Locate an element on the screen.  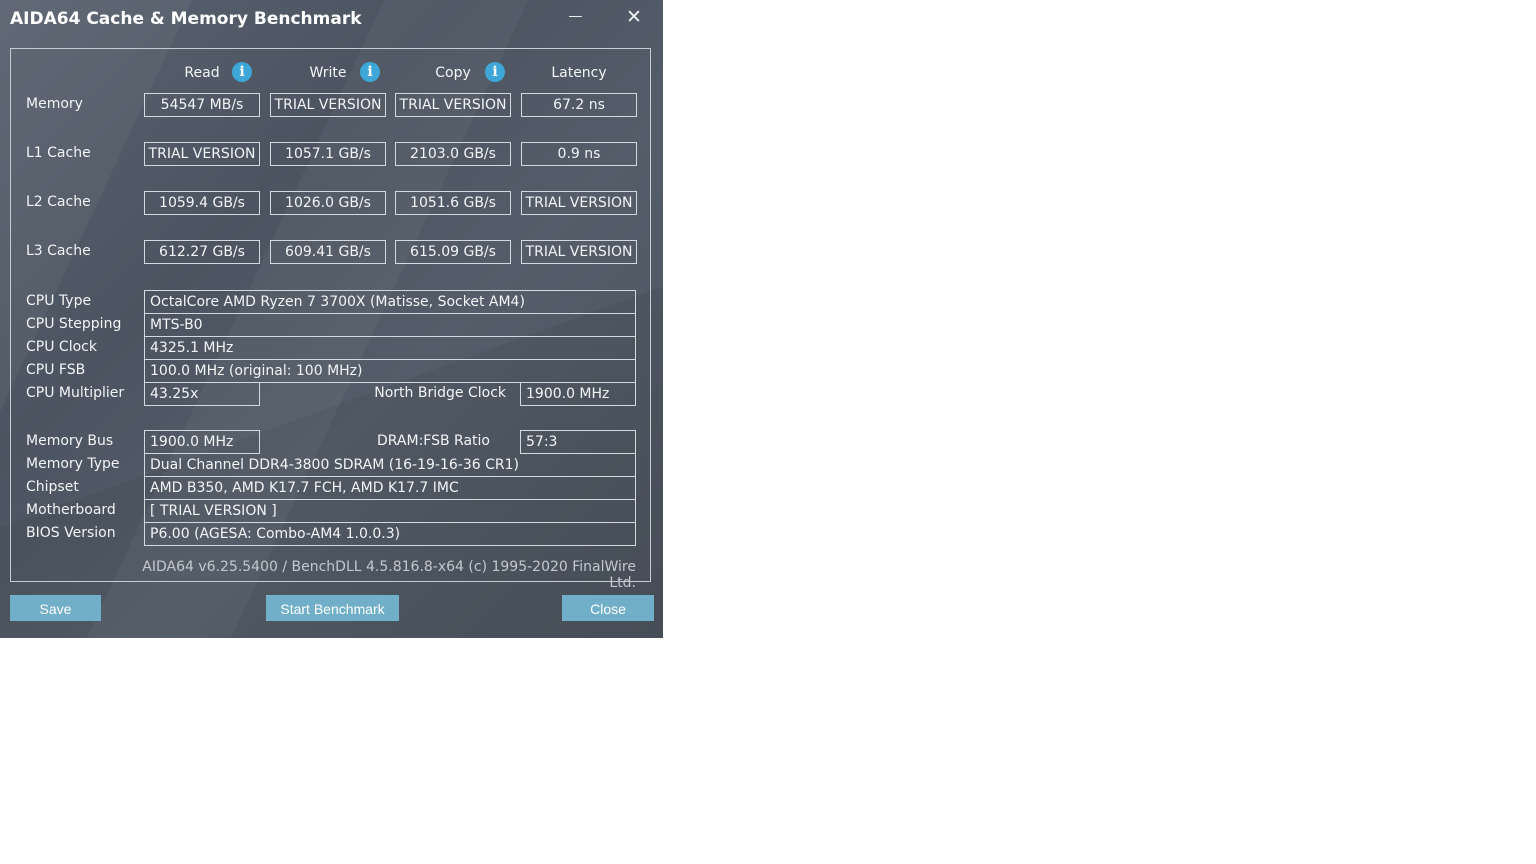
read-info-icon: i is located at coordinates (242, 72).